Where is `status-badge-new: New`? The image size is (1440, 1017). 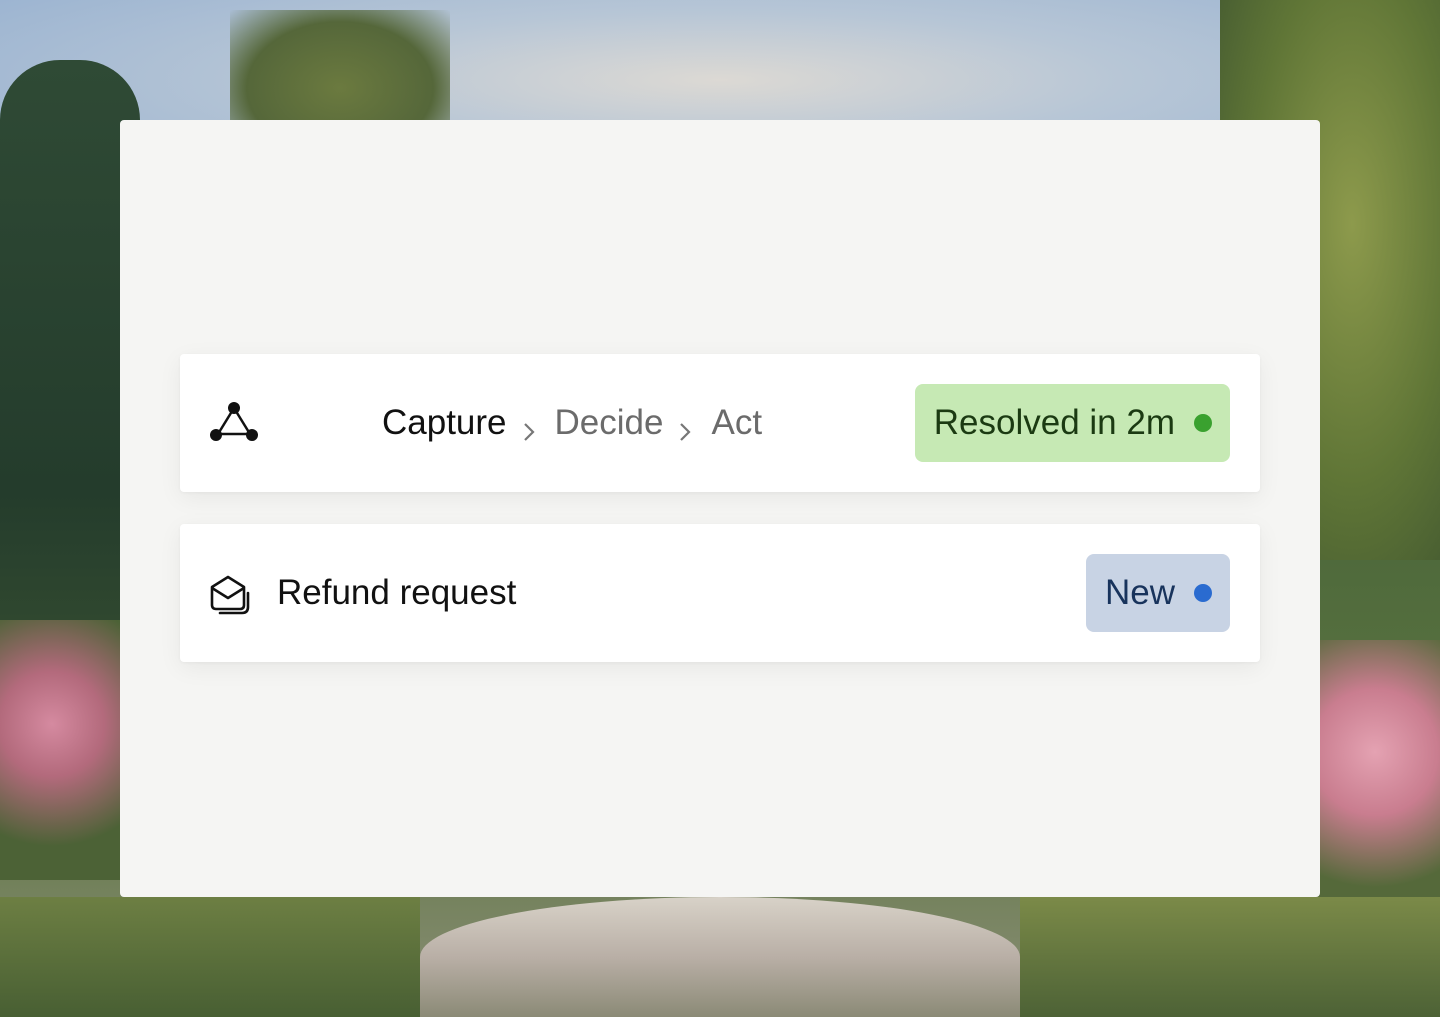 status-badge-new: New is located at coordinates (1157, 593).